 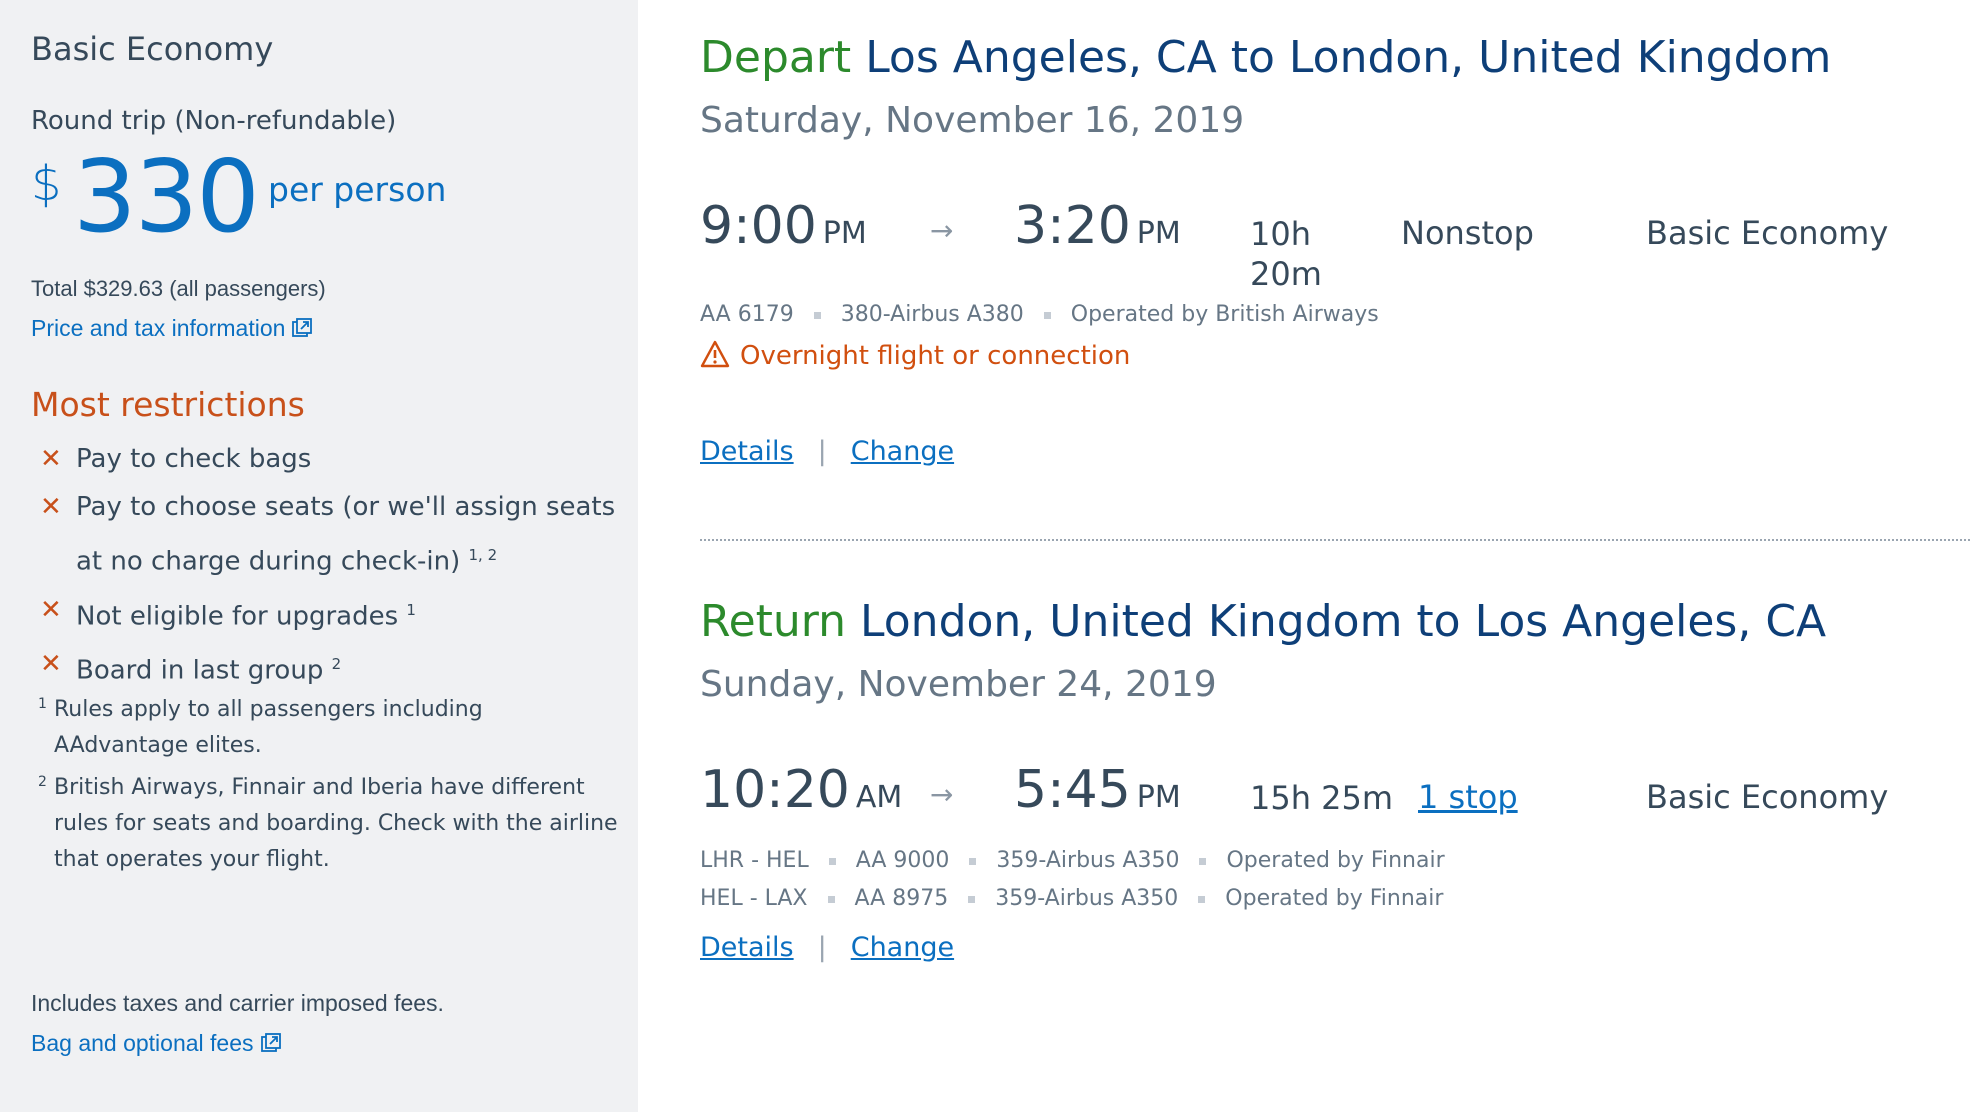 I want to click on return-change-link: Change, so click(x=902, y=947).